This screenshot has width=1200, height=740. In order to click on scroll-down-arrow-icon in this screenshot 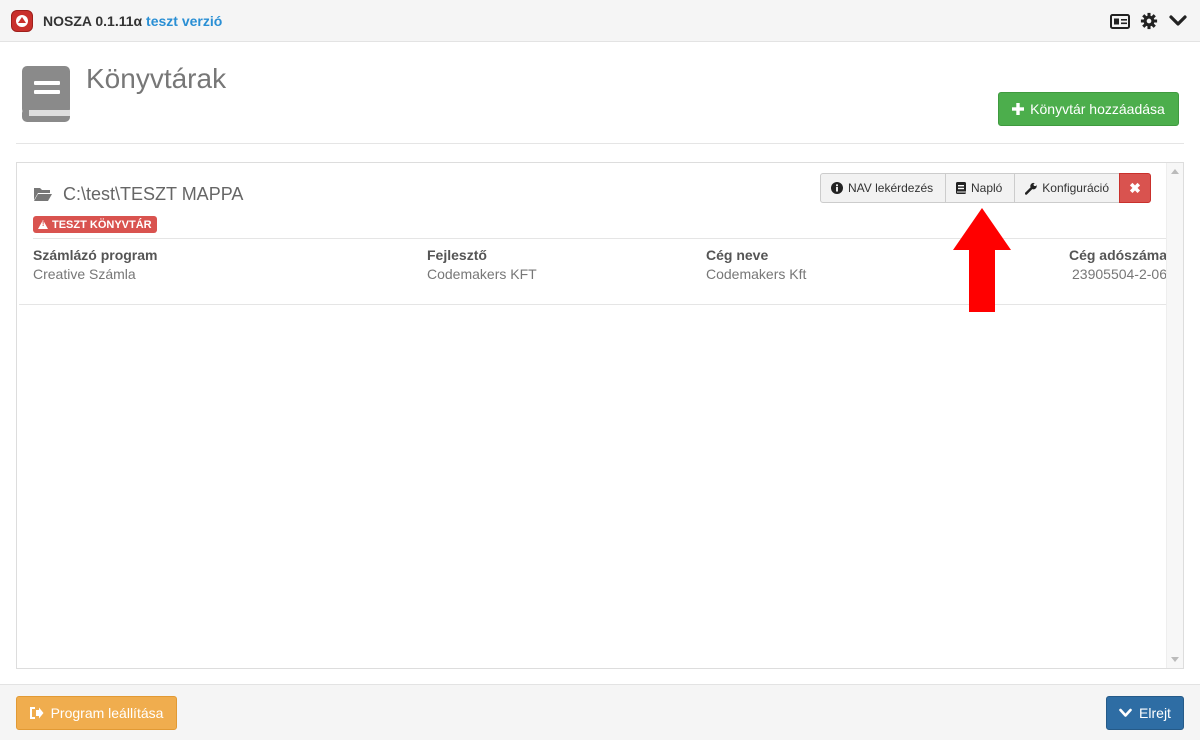, I will do `click(1175, 659)`.